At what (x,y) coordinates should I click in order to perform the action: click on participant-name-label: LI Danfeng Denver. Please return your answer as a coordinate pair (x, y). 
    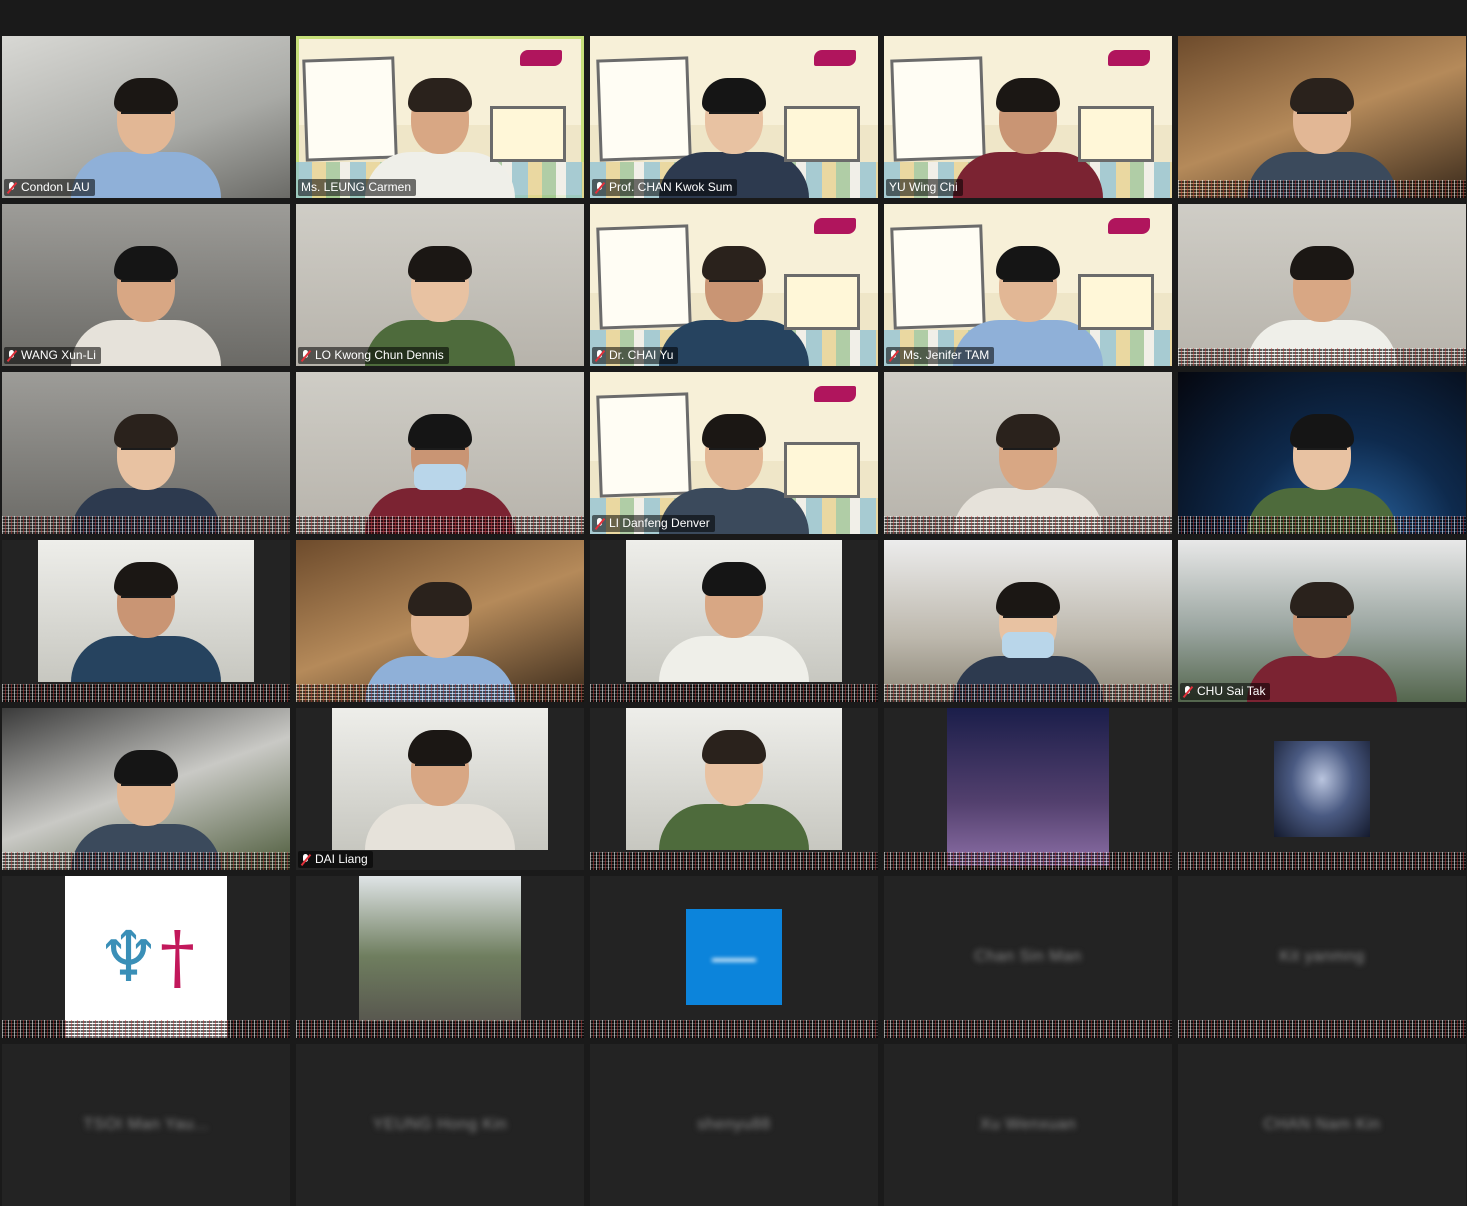
    Looking at the image, I should click on (653, 523).